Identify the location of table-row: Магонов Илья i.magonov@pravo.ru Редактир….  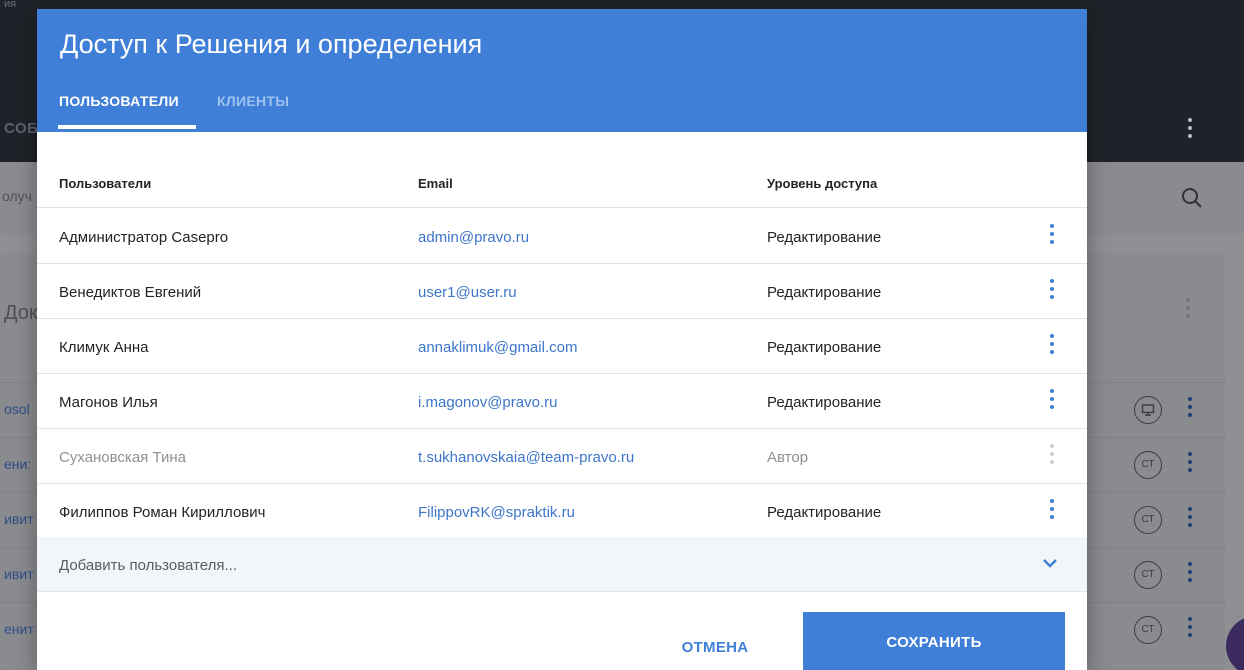
(562, 401).